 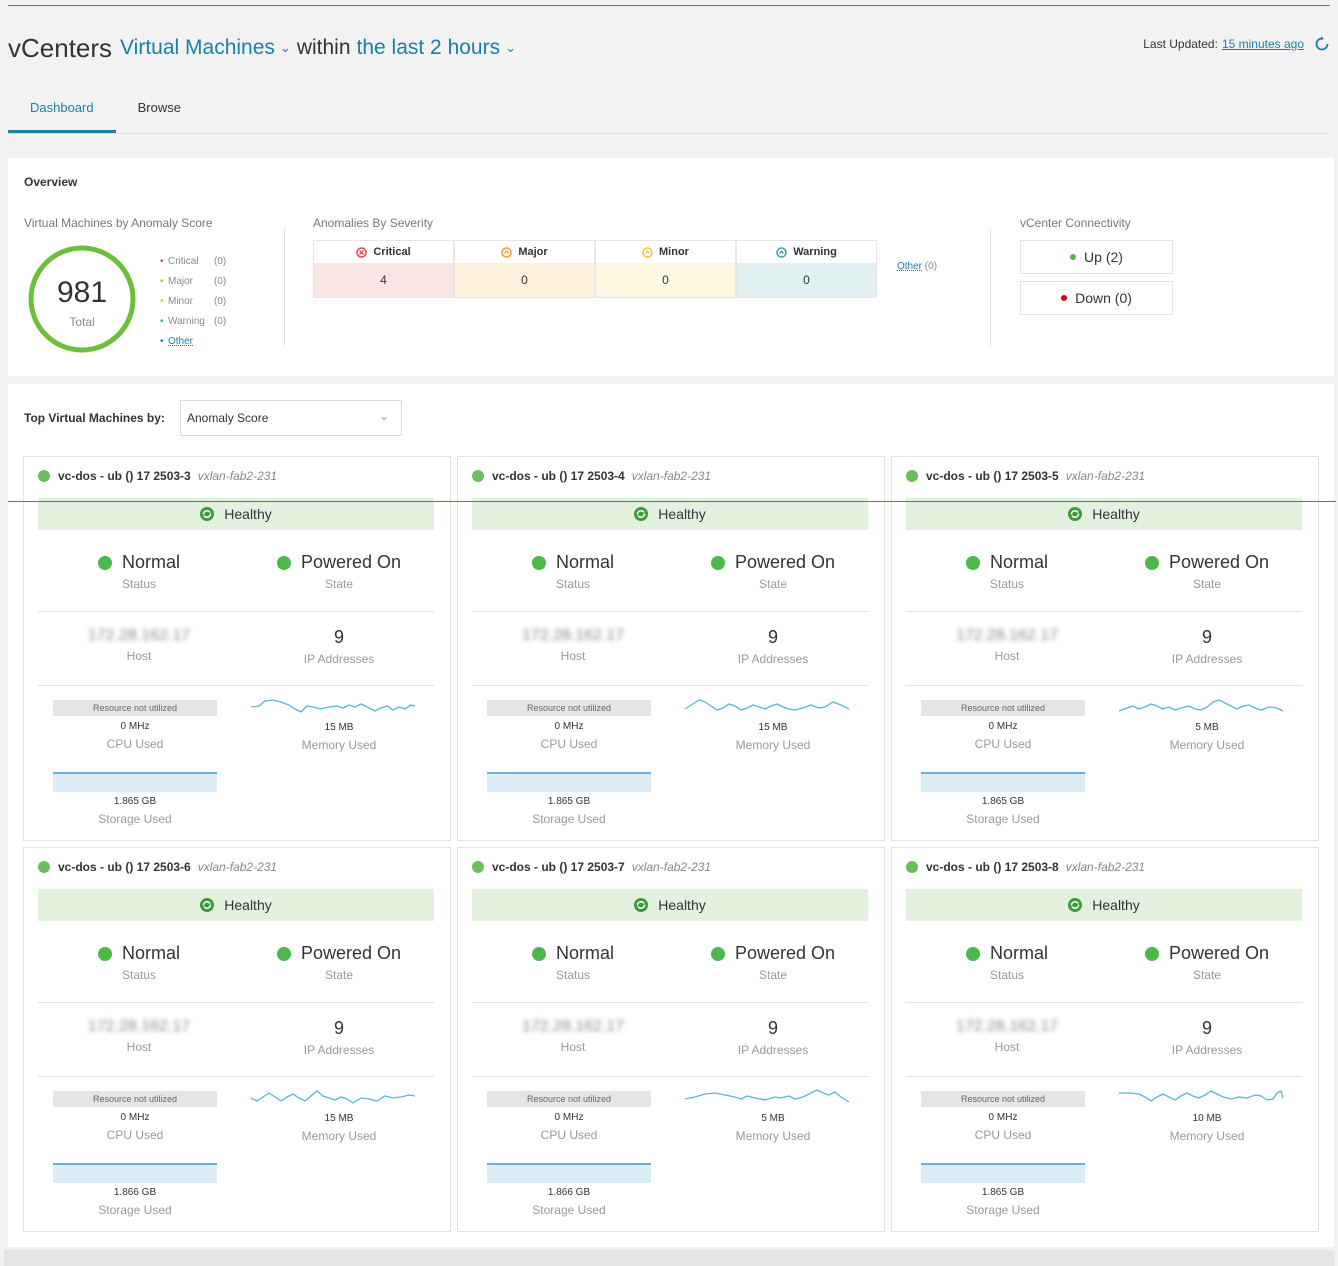 I want to click on legend-item-warning: • Warning (0), so click(x=193, y=321).